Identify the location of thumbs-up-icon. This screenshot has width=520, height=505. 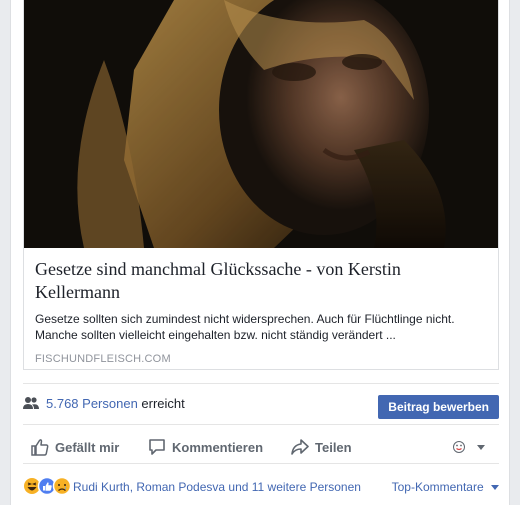
(40, 447).